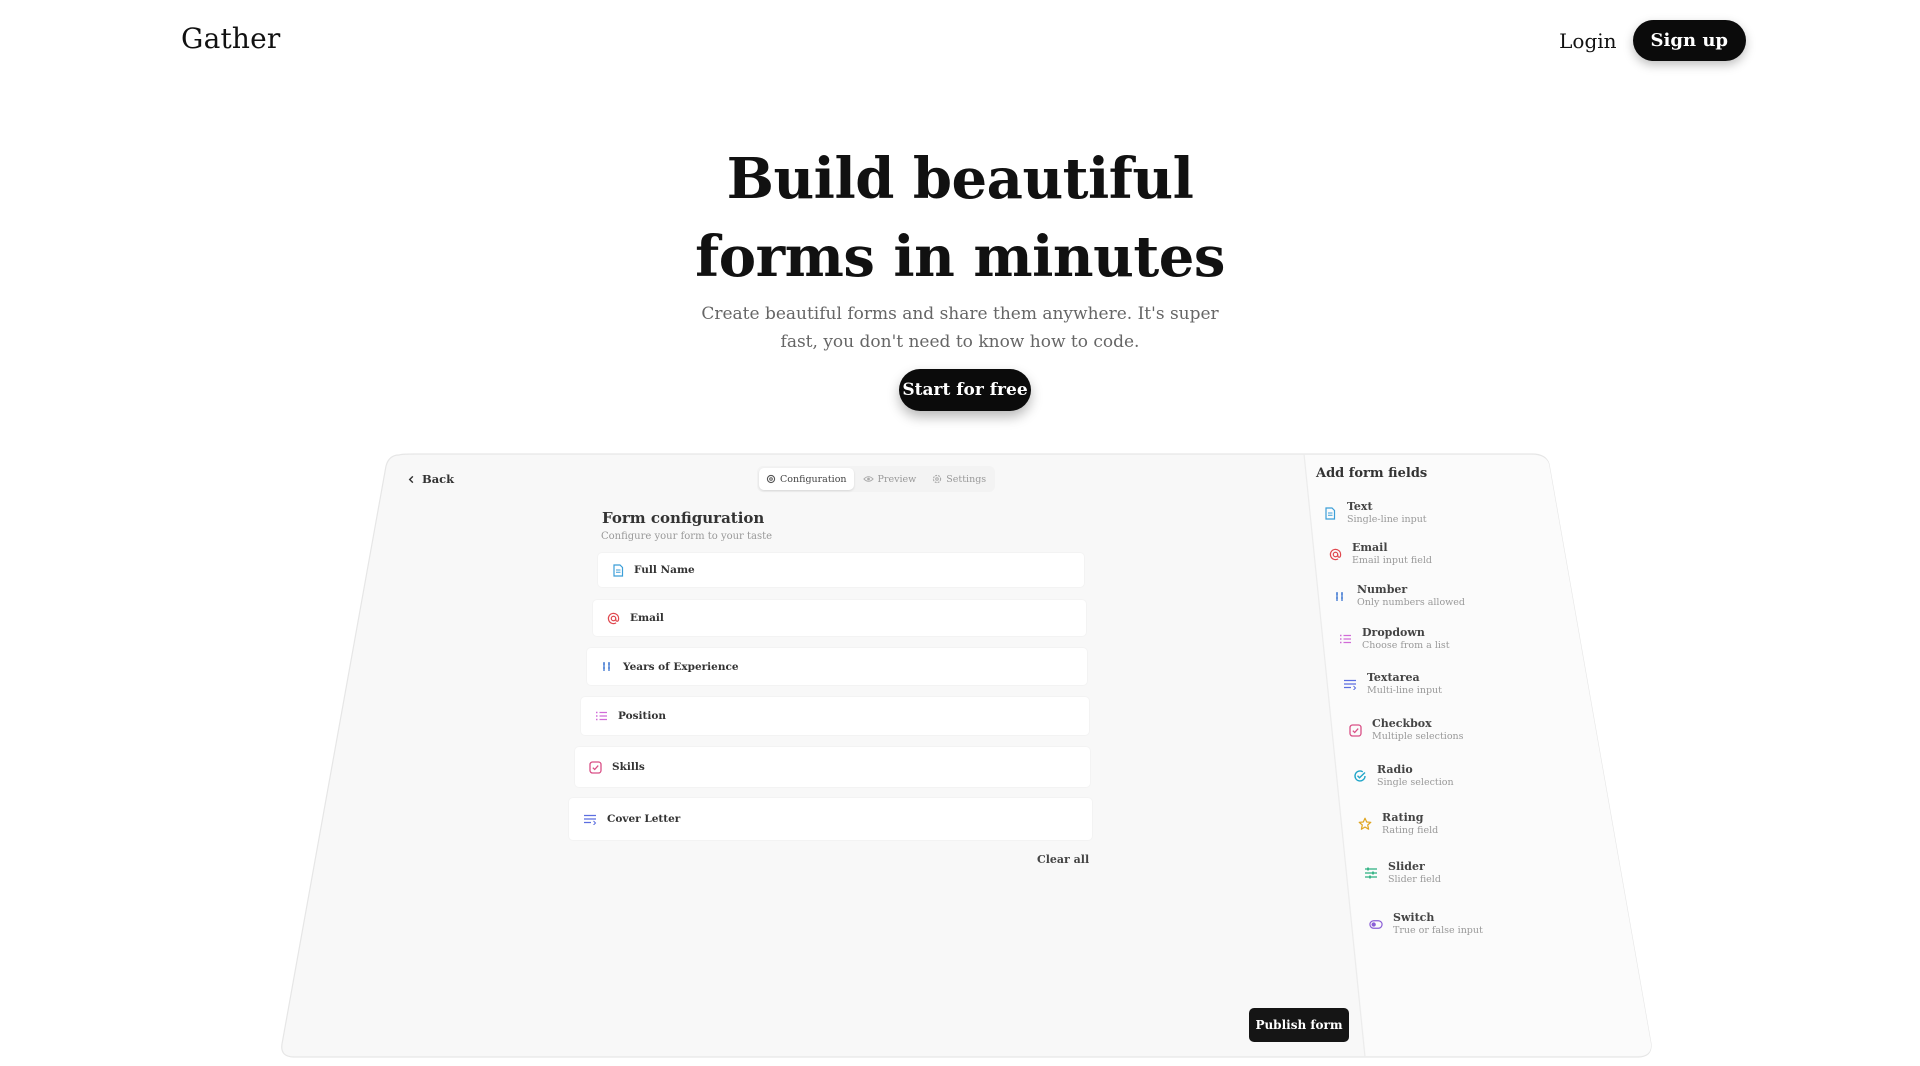  What do you see at coordinates (1365, 824) in the screenshot?
I see `star-icon` at bounding box center [1365, 824].